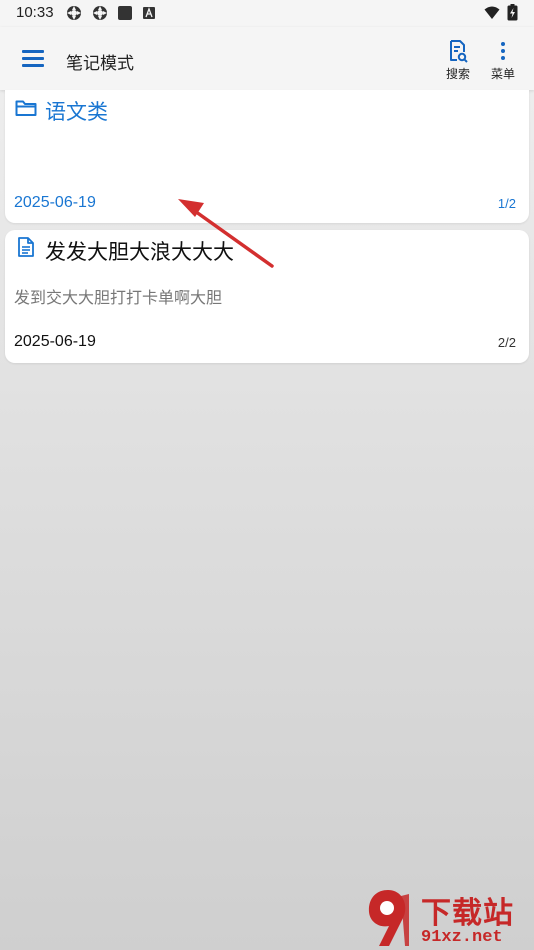 The height and width of the screenshot is (950, 534). What do you see at coordinates (492, 12) in the screenshot?
I see `wifi-icon` at bounding box center [492, 12].